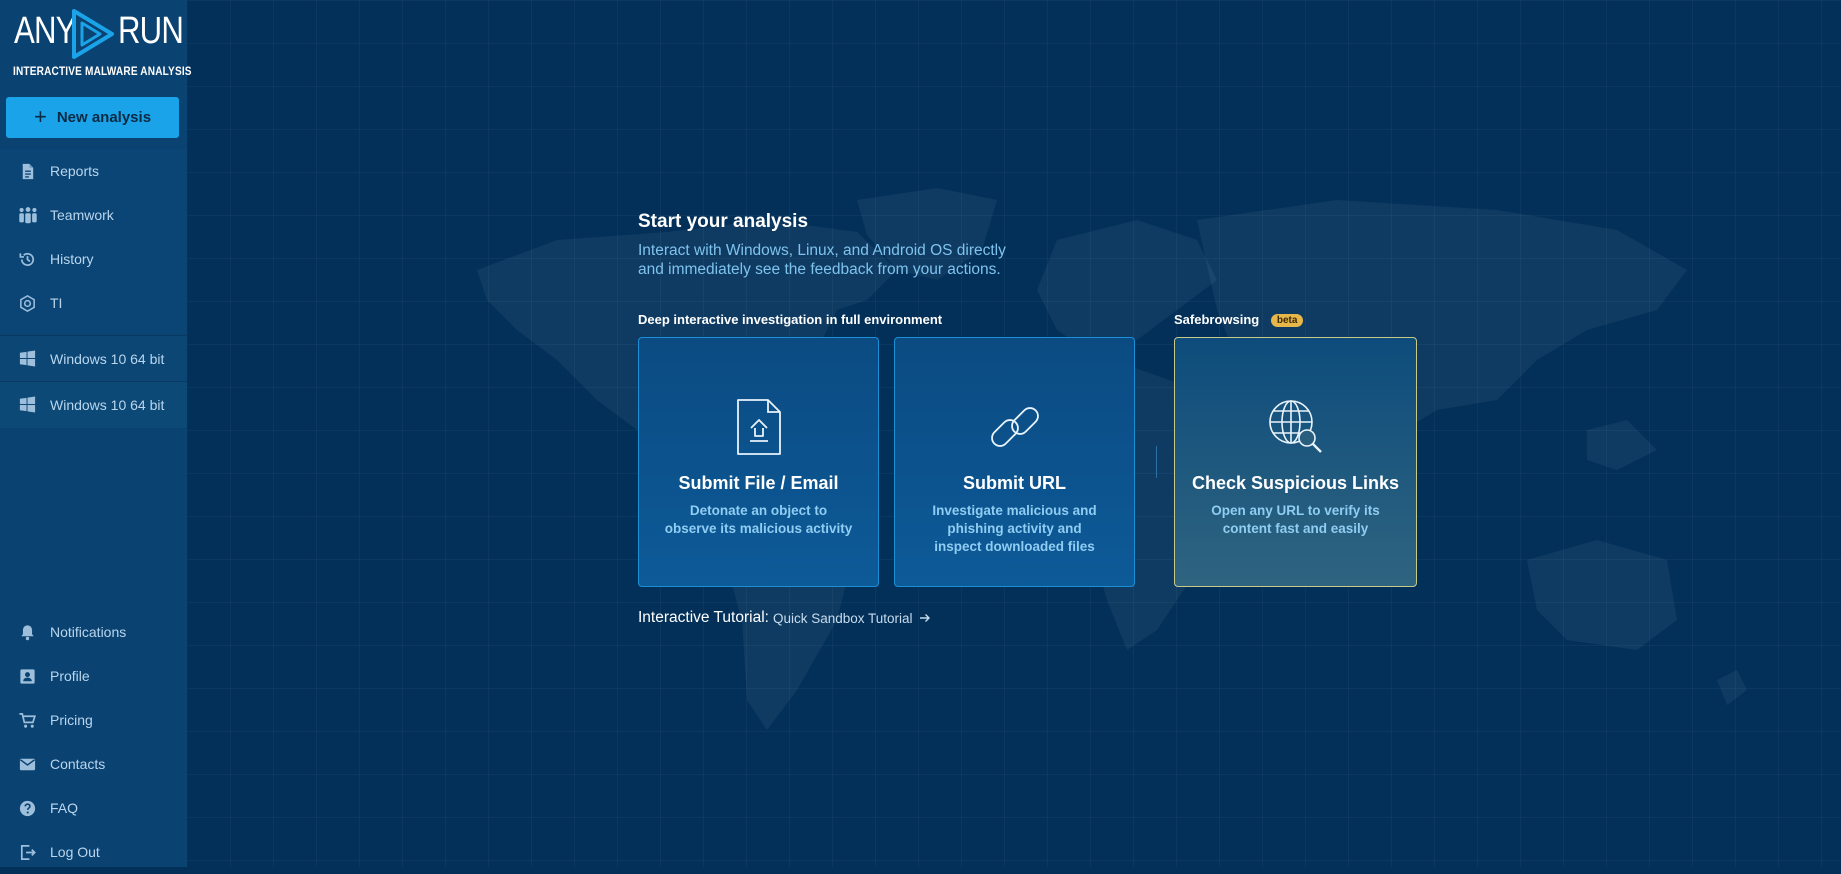  Describe the element at coordinates (723, 221) in the screenshot. I see `page-title: Start your analysis` at that location.